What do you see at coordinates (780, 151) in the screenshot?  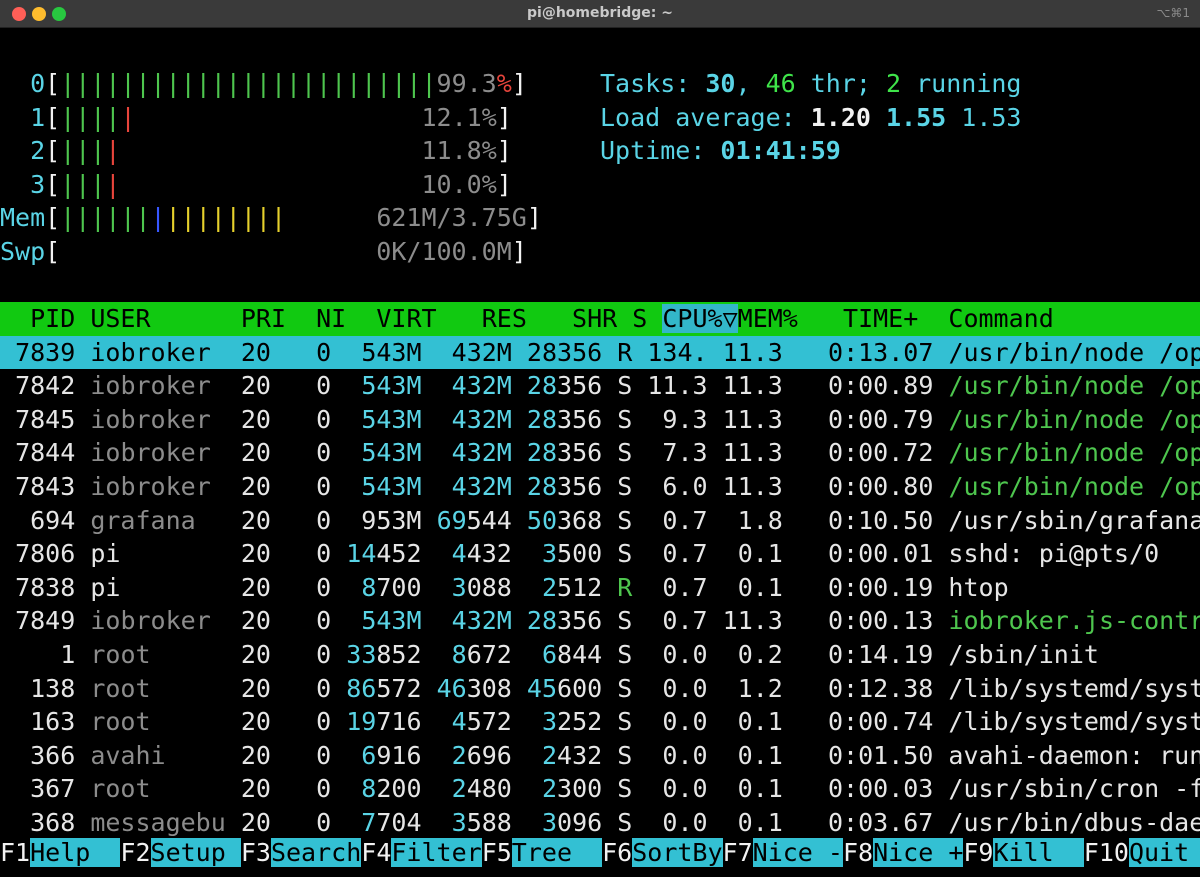 I see `uptime-value: 01:41:59` at bounding box center [780, 151].